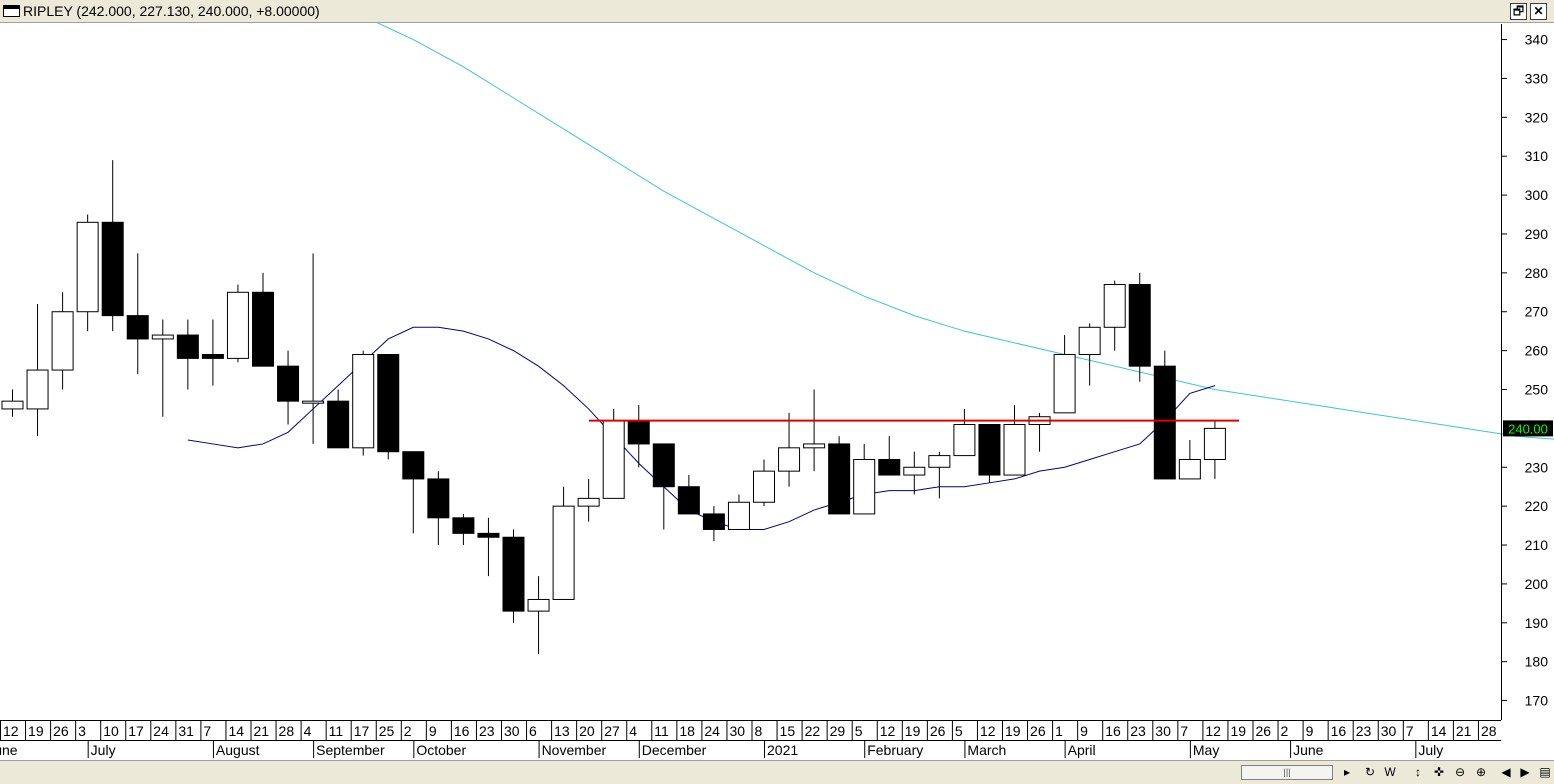 The image size is (1554, 784). What do you see at coordinates (986, 750) in the screenshot?
I see `month-label: March` at bounding box center [986, 750].